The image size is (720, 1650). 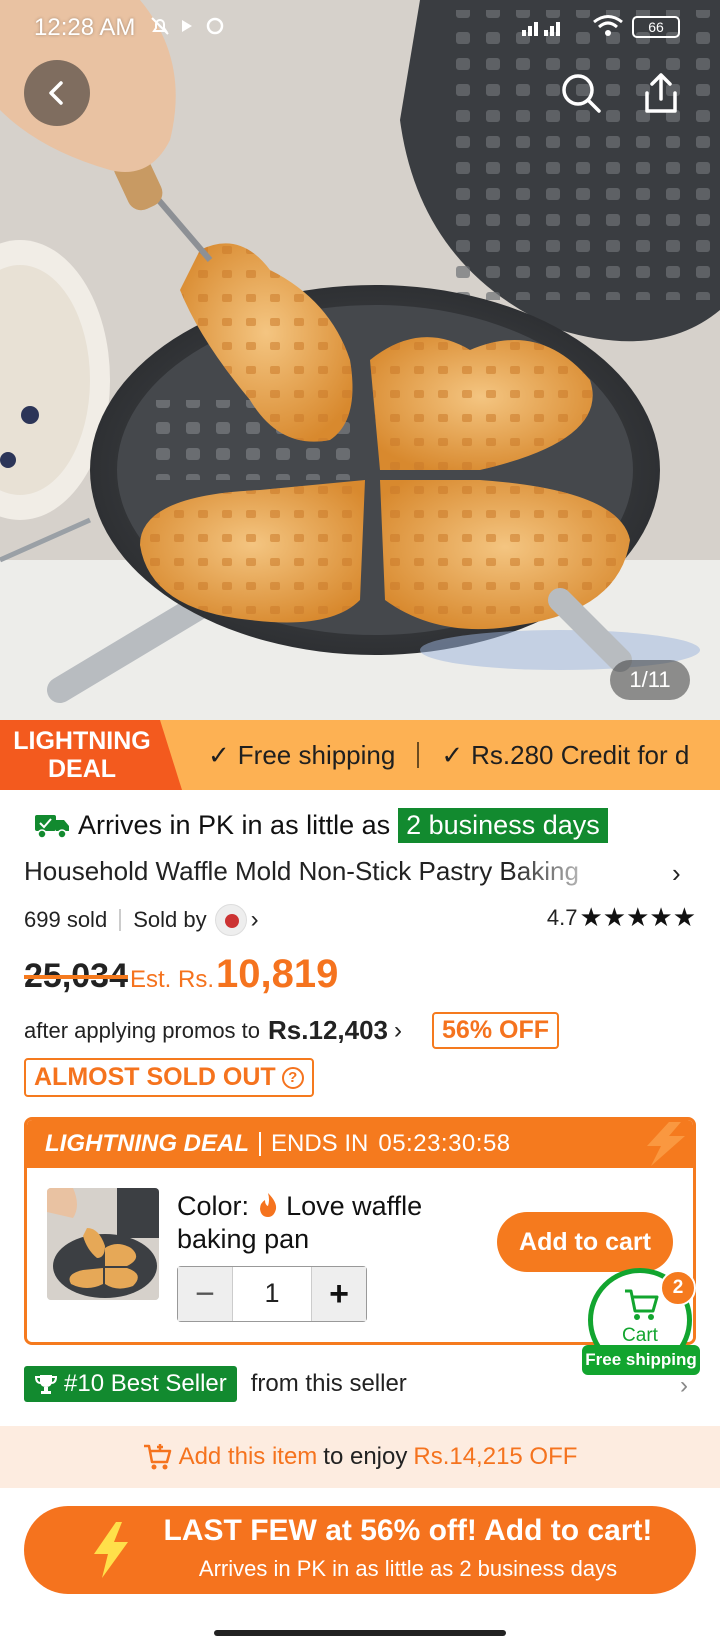 I want to click on image-counter: 1/11, so click(x=650, y=680).